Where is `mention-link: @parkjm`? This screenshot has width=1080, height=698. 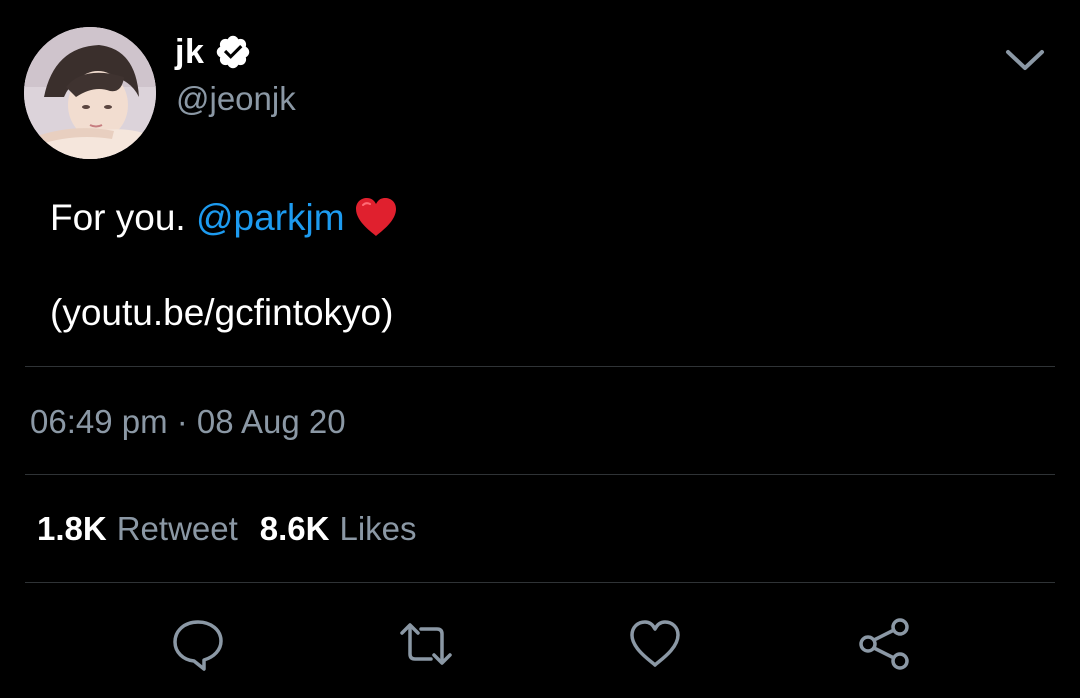
mention-link: @parkjm is located at coordinates (270, 217).